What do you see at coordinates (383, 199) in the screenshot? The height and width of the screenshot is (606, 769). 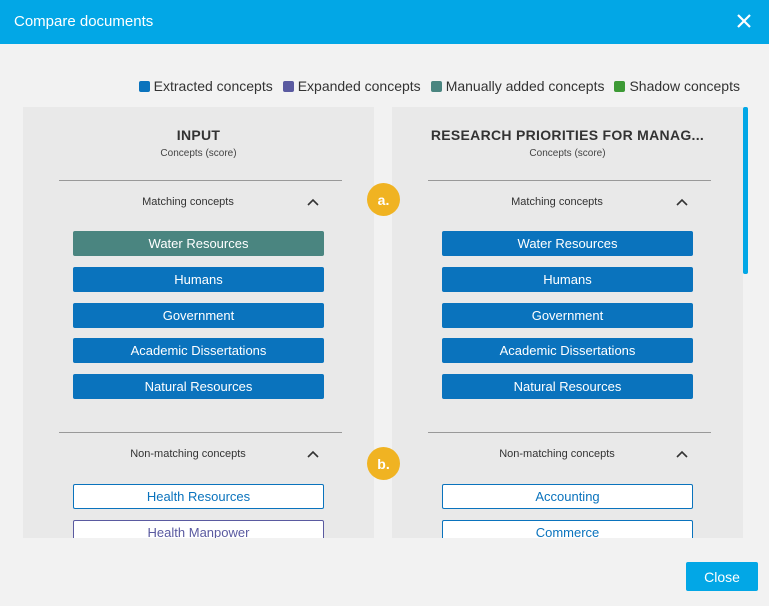 I see `marker-a: a.` at bounding box center [383, 199].